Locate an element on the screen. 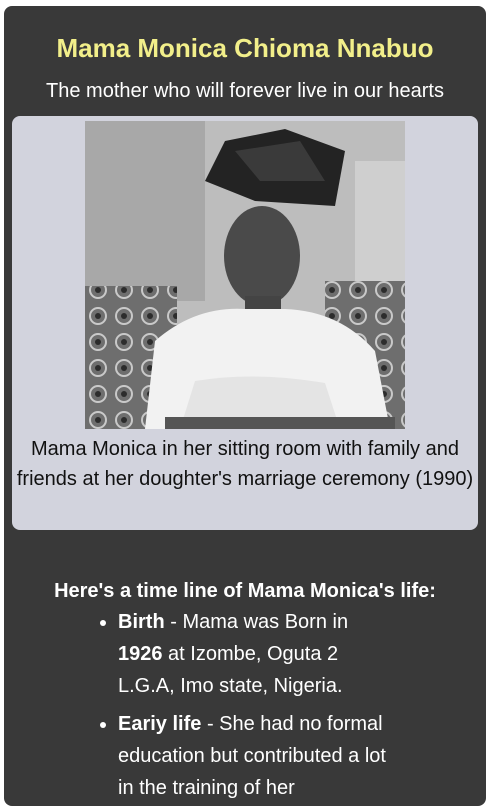 The image size is (490, 806). timeline-year: 1926 is located at coordinates (140, 654).